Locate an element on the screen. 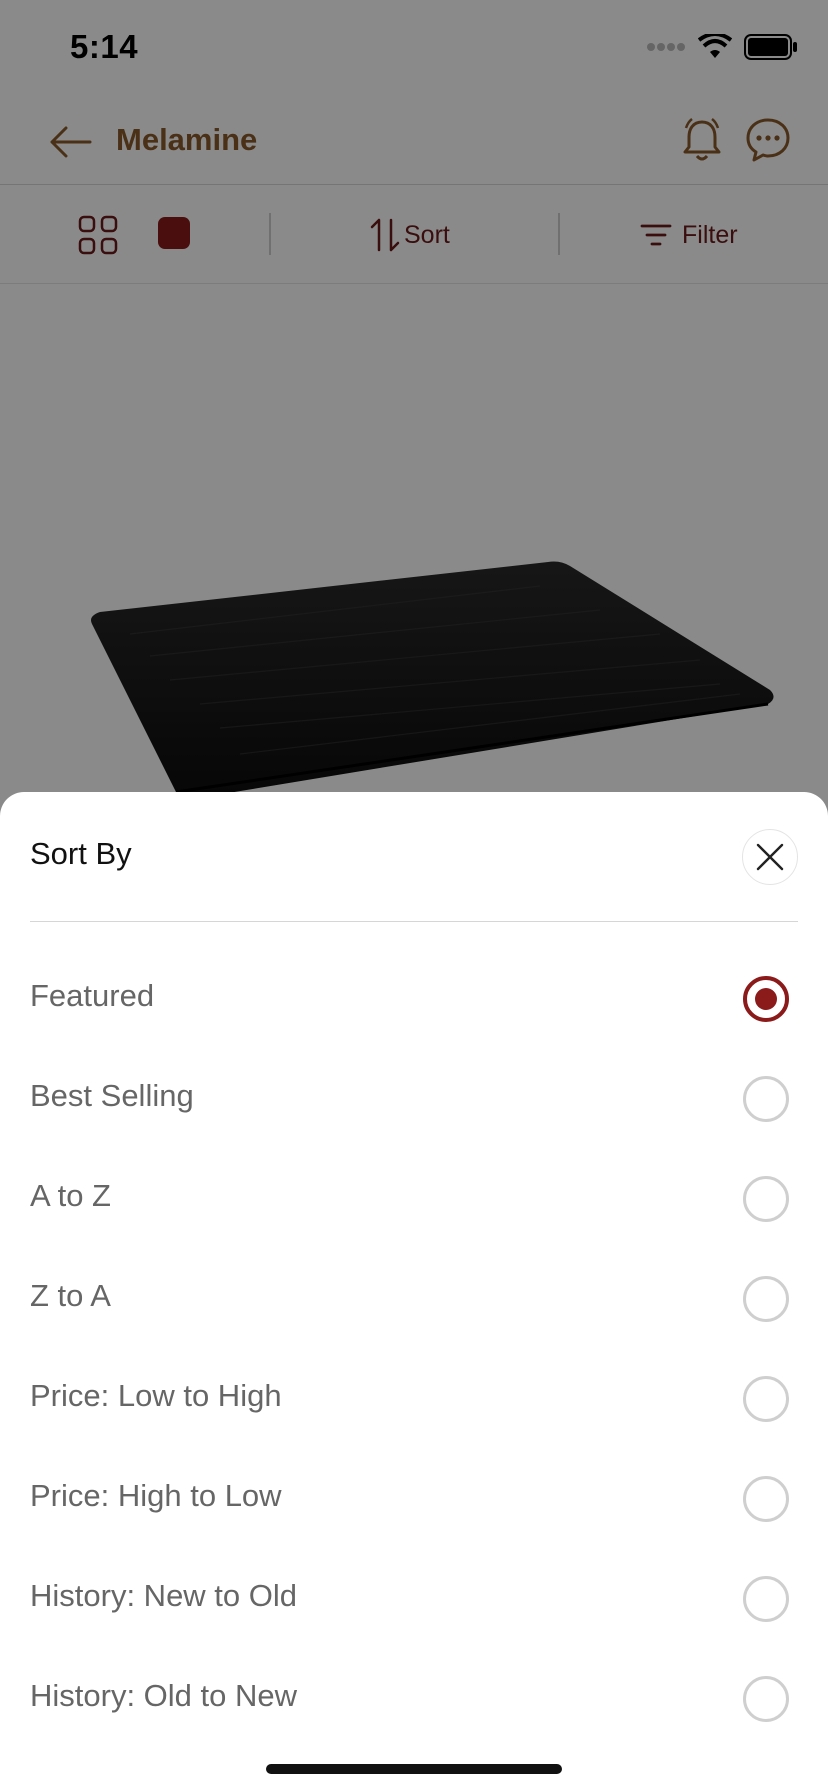  sheet-title: Sort By is located at coordinates (81, 853).